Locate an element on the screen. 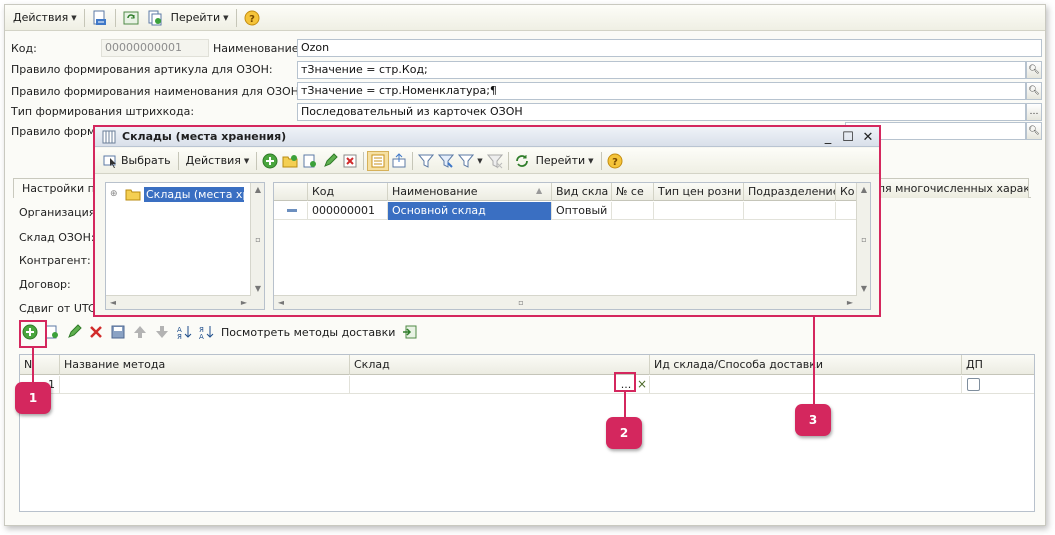  column-header-method-name: Название метода is located at coordinates (205, 365).